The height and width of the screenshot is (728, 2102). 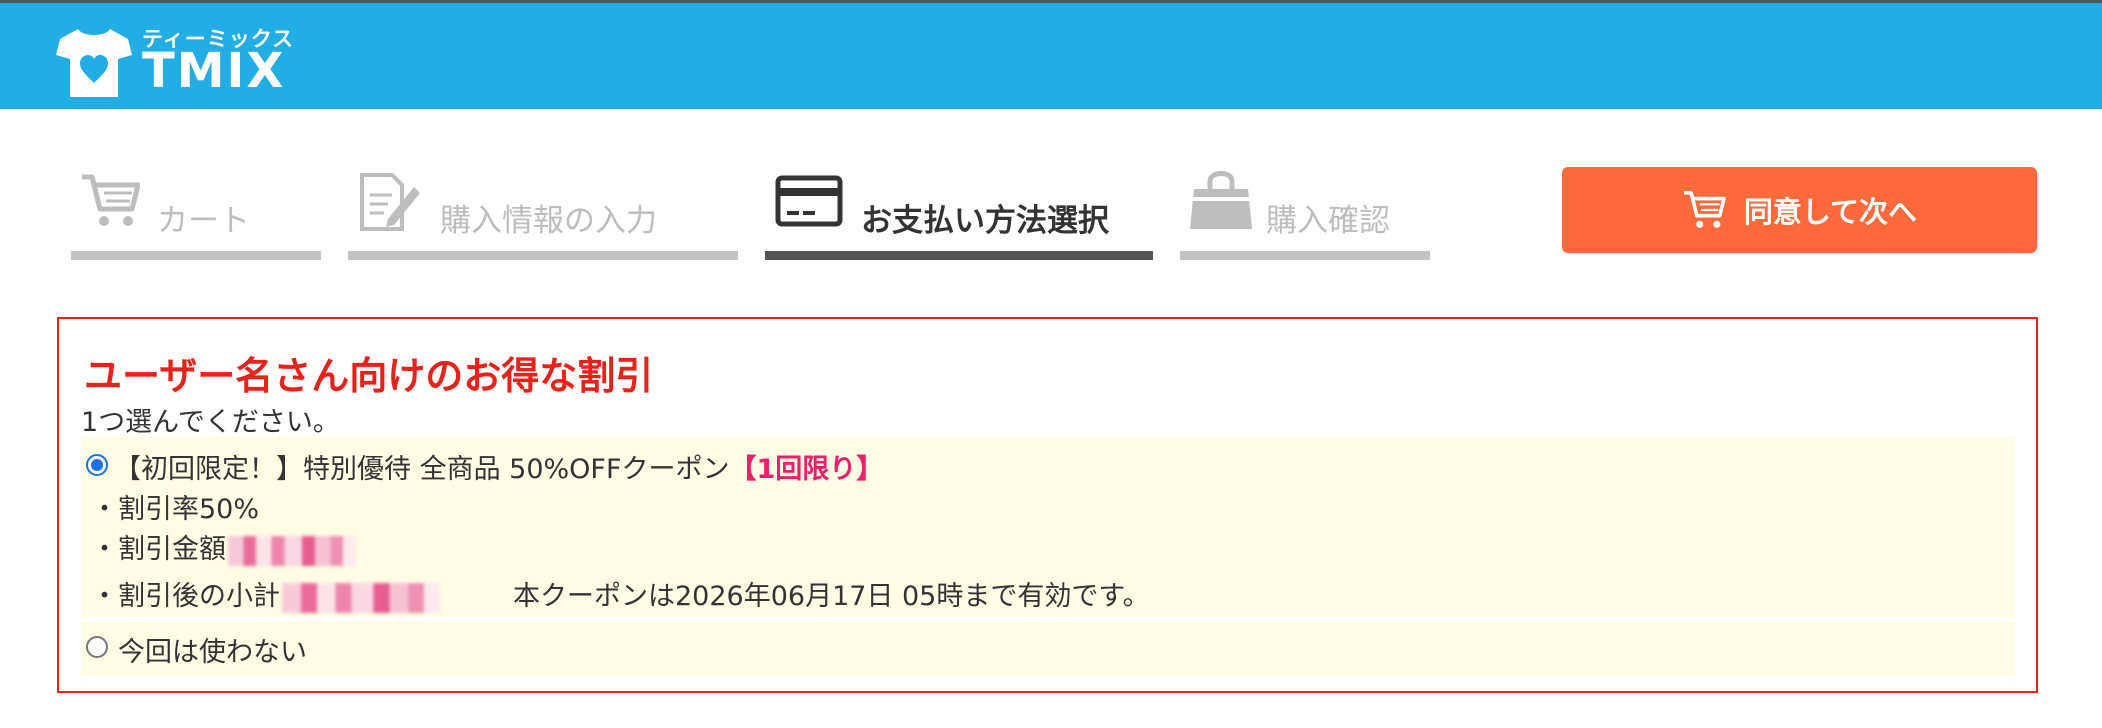 I want to click on site-header: ティーミックス TMIX, so click(x=1051, y=54).